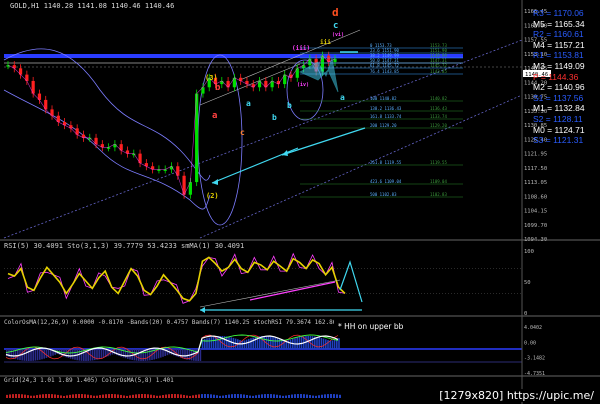  What do you see at coordinates (383, 98) in the screenshot?
I see `fib-level-label: 100 1140.82` at bounding box center [383, 98].